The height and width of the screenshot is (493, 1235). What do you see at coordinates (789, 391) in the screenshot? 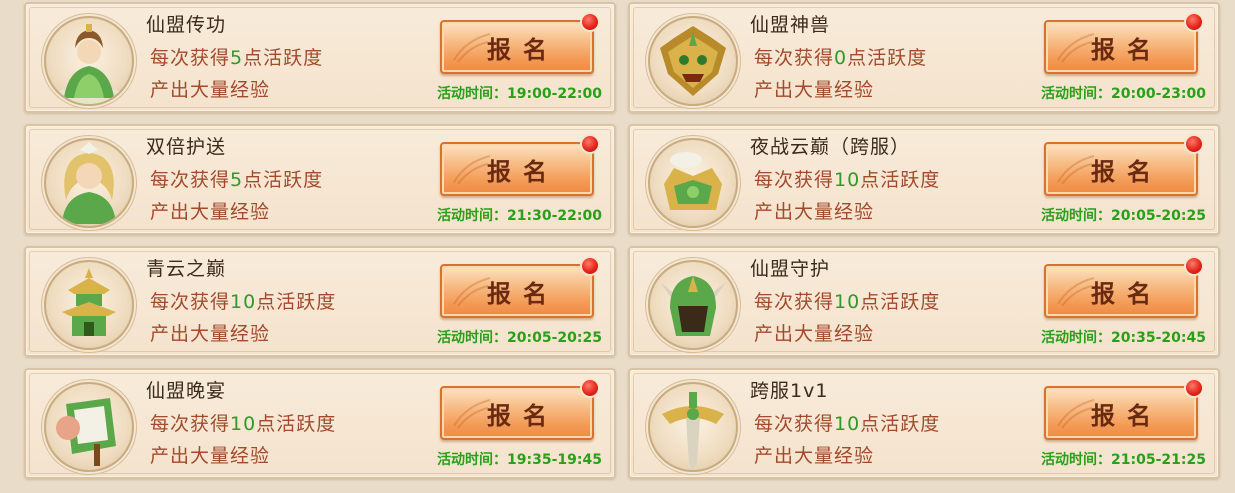
I see `activity-title: 跨服1v1` at bounding box center [789, 391].